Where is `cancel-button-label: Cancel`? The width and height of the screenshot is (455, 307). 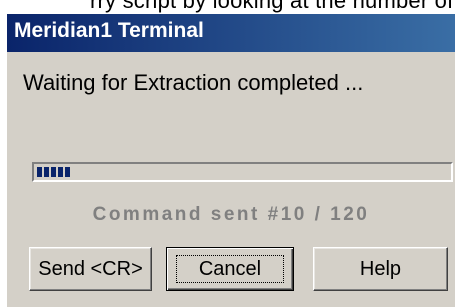
cancel-button-label: Cancel is located at coordinates (230, 268).